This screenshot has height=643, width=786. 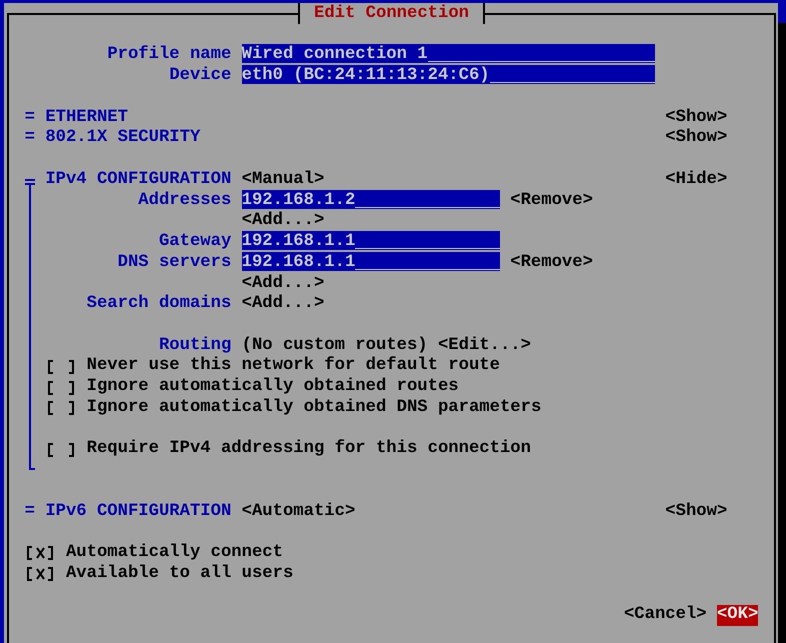 I want to click on routing-status: (No custom routes), so click(x=335, y=346).